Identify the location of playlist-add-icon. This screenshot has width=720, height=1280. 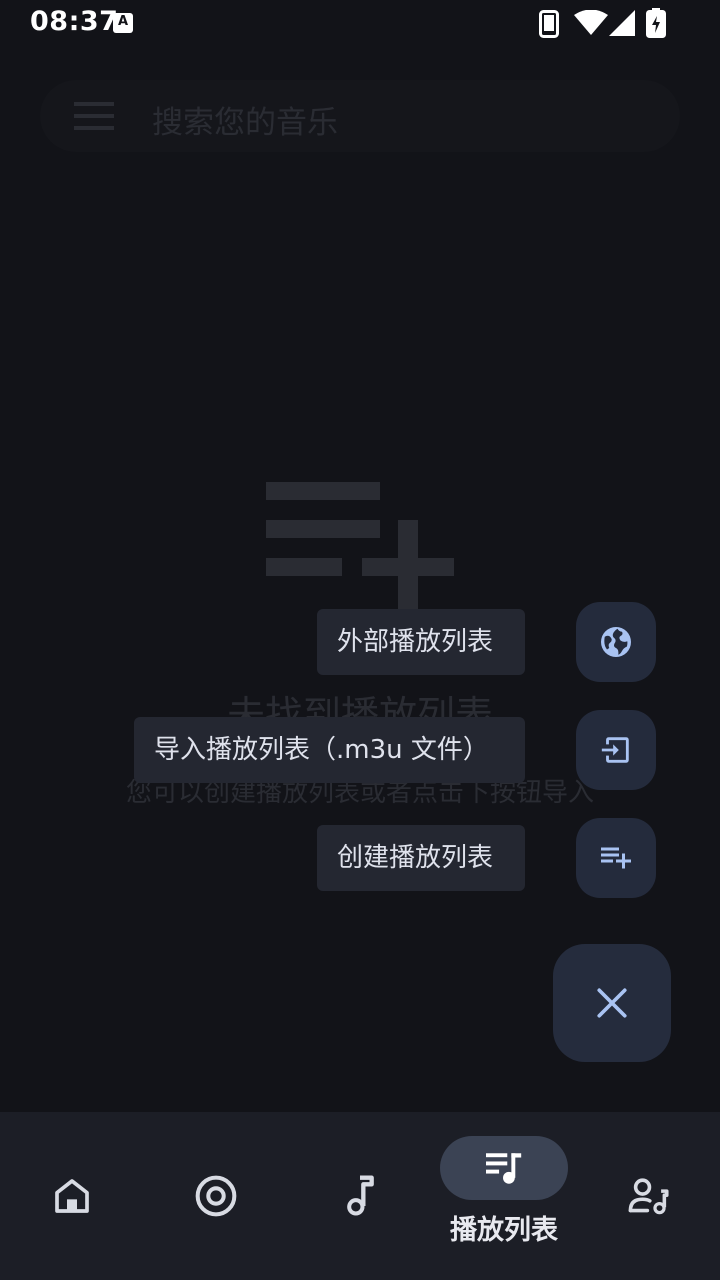
(616, 858).